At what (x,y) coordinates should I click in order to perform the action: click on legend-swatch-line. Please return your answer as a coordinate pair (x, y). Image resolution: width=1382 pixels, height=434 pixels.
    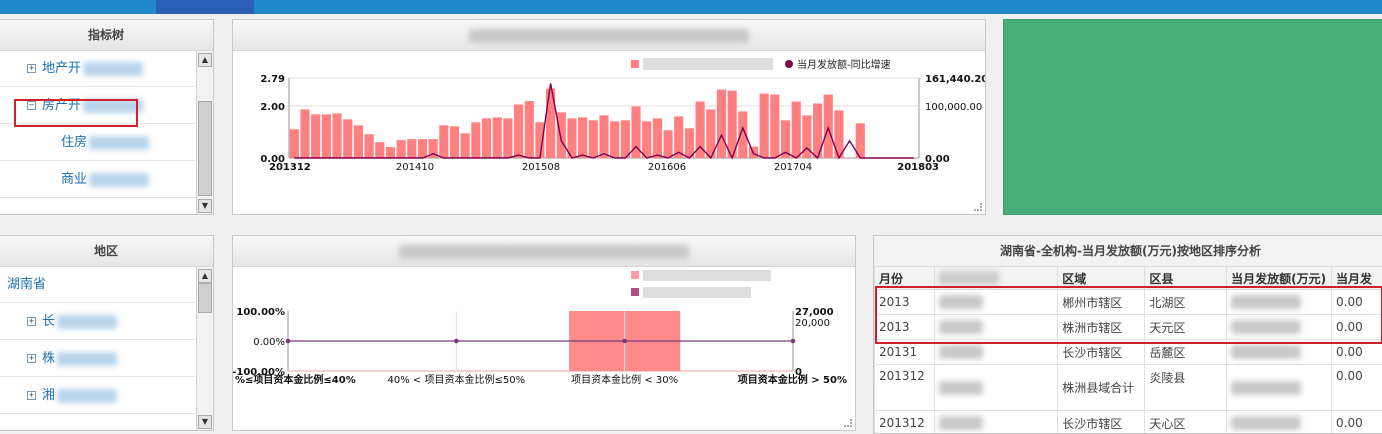
    Looking at the image, I should click on (789, 64).